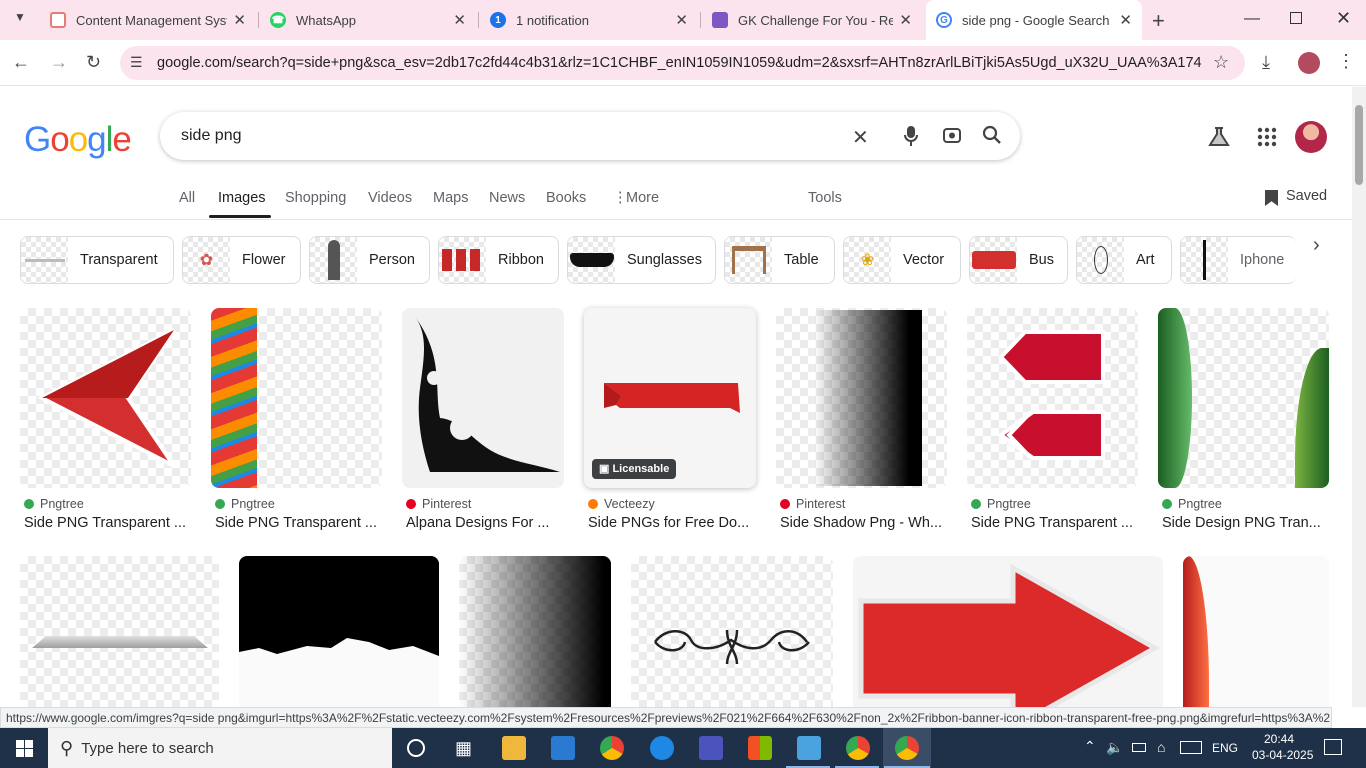 Image resolution: width=1366 pixels, height=768 pixels. What do you see at coordinates (907, 748) in the screenshot?
I see `chrome-active-icon` at bounding box center [907, 748].